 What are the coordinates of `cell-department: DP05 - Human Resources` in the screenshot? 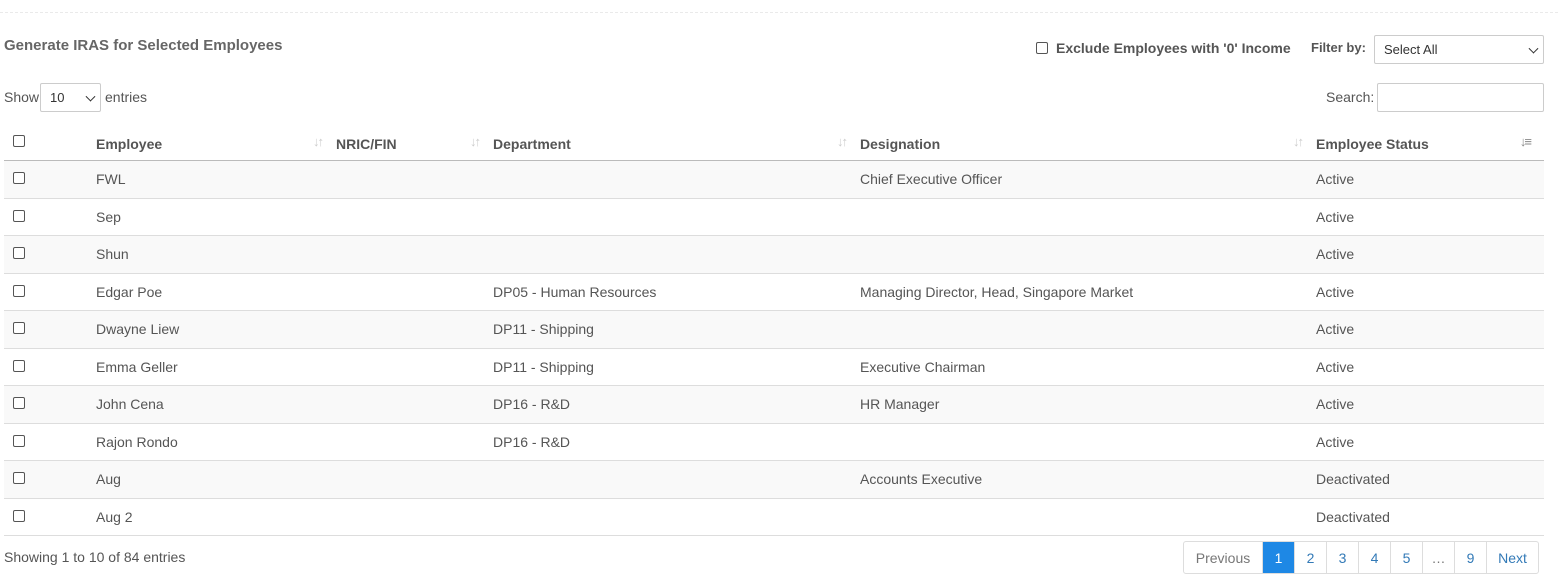 It's located at (676, 292).